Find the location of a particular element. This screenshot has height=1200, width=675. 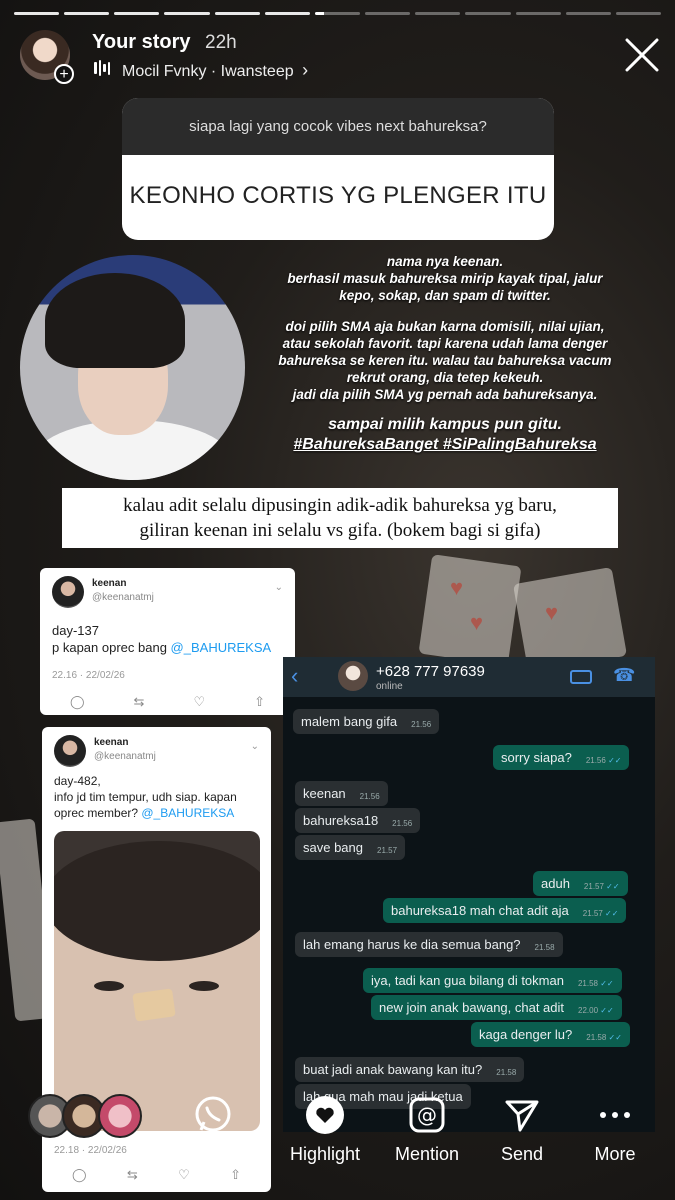

story-progress-bar is located at coordinates (338, 13).